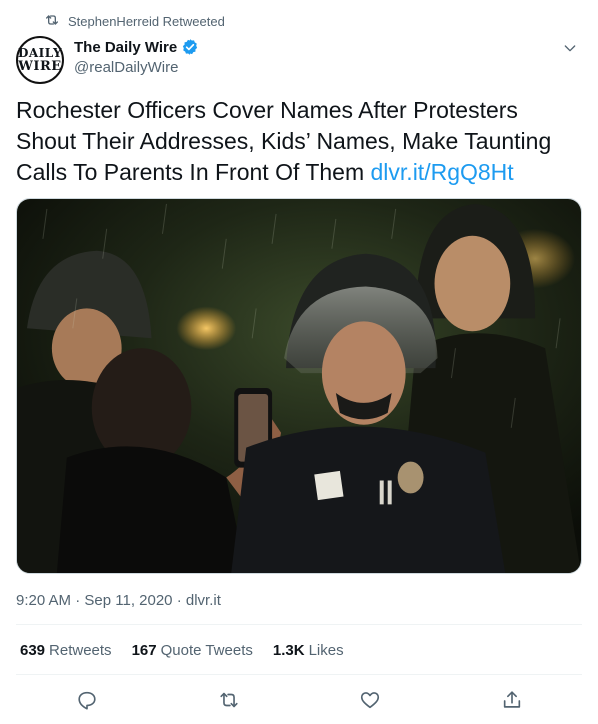 This screenshot has height=724, width=598. I want to click on chevron-down-icon, so click(570, 48).